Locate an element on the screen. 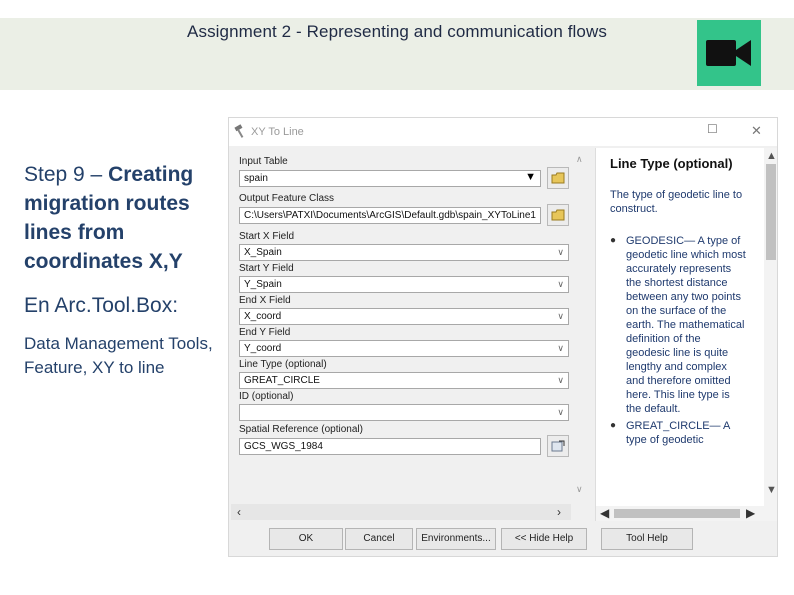 This screenshot has width=794, height=595. toolbox-text: En Arc.Tool.Box: is located at coordinates (101, 305).